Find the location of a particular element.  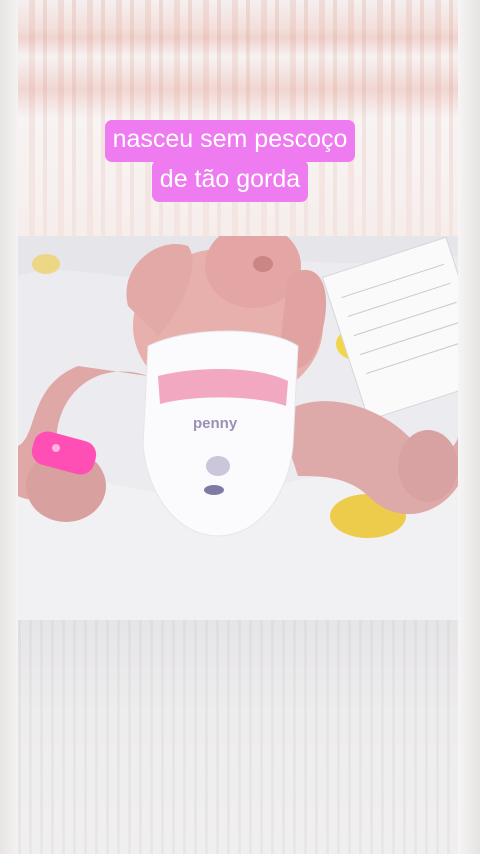

diaper-brand: penny is located at coordinates (215, 423).